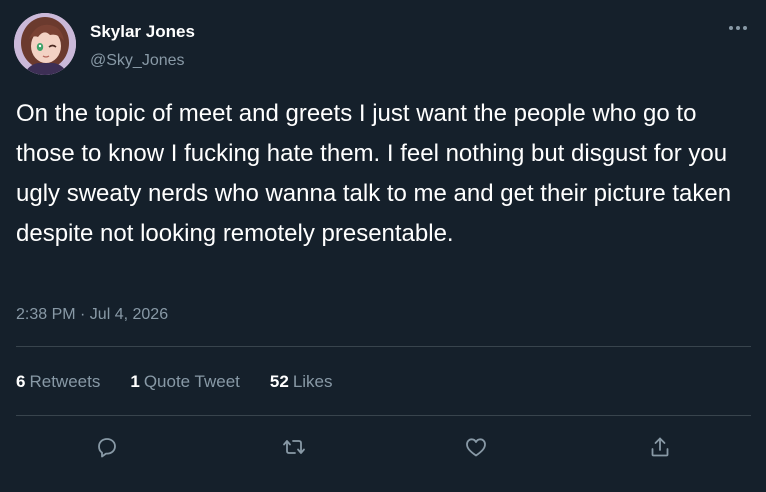 The width and height of the screenshot is (766, 492). I want to click on likes-stat: 52 Likes, so click(301, 382).